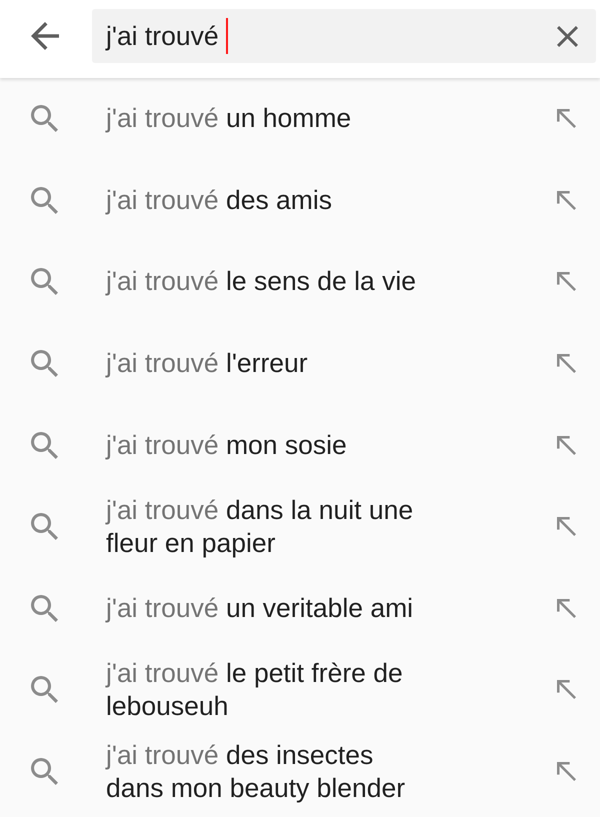  What do you see at coordinates (219, 200) in the screenshot?
I see `suggestion-text: j'ai trouvé des amis` at bounding box center [219, 200].